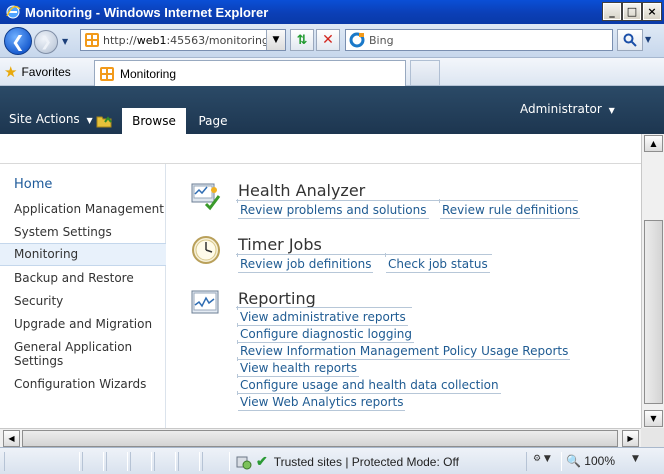 This screenshot has height=474, width=664. Describe the element at coordinates (652, 437) in the screenshot. I see `scrollbar-corner` at that location.